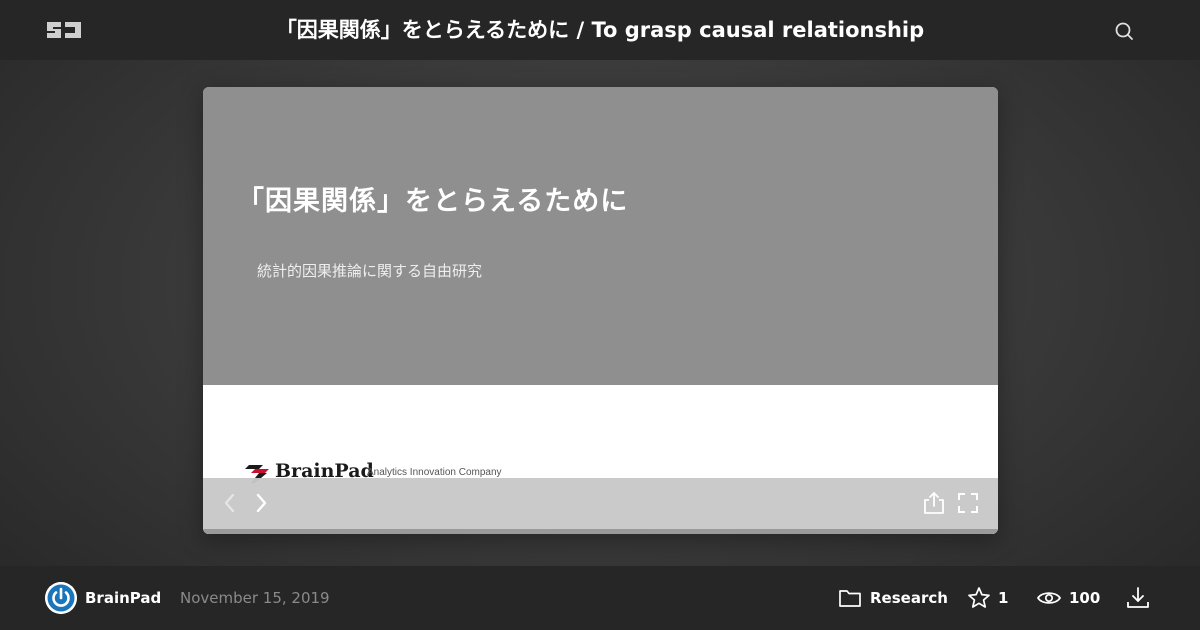  What do you see at coordinates (979, 598) in the screenshot?
I see `star-icon` at bounding box center [979, 598].